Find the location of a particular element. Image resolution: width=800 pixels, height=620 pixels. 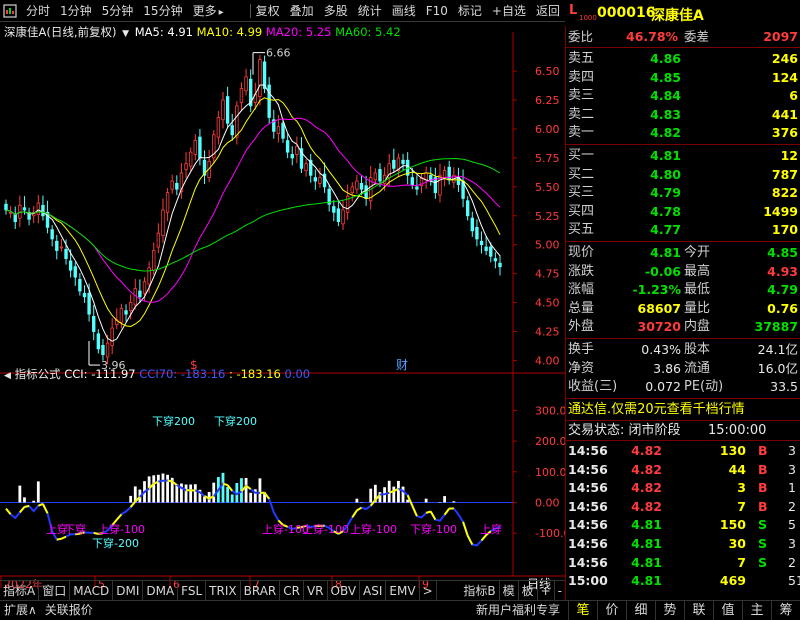

stock-code: 000016 is located at coordinates (626, 13).